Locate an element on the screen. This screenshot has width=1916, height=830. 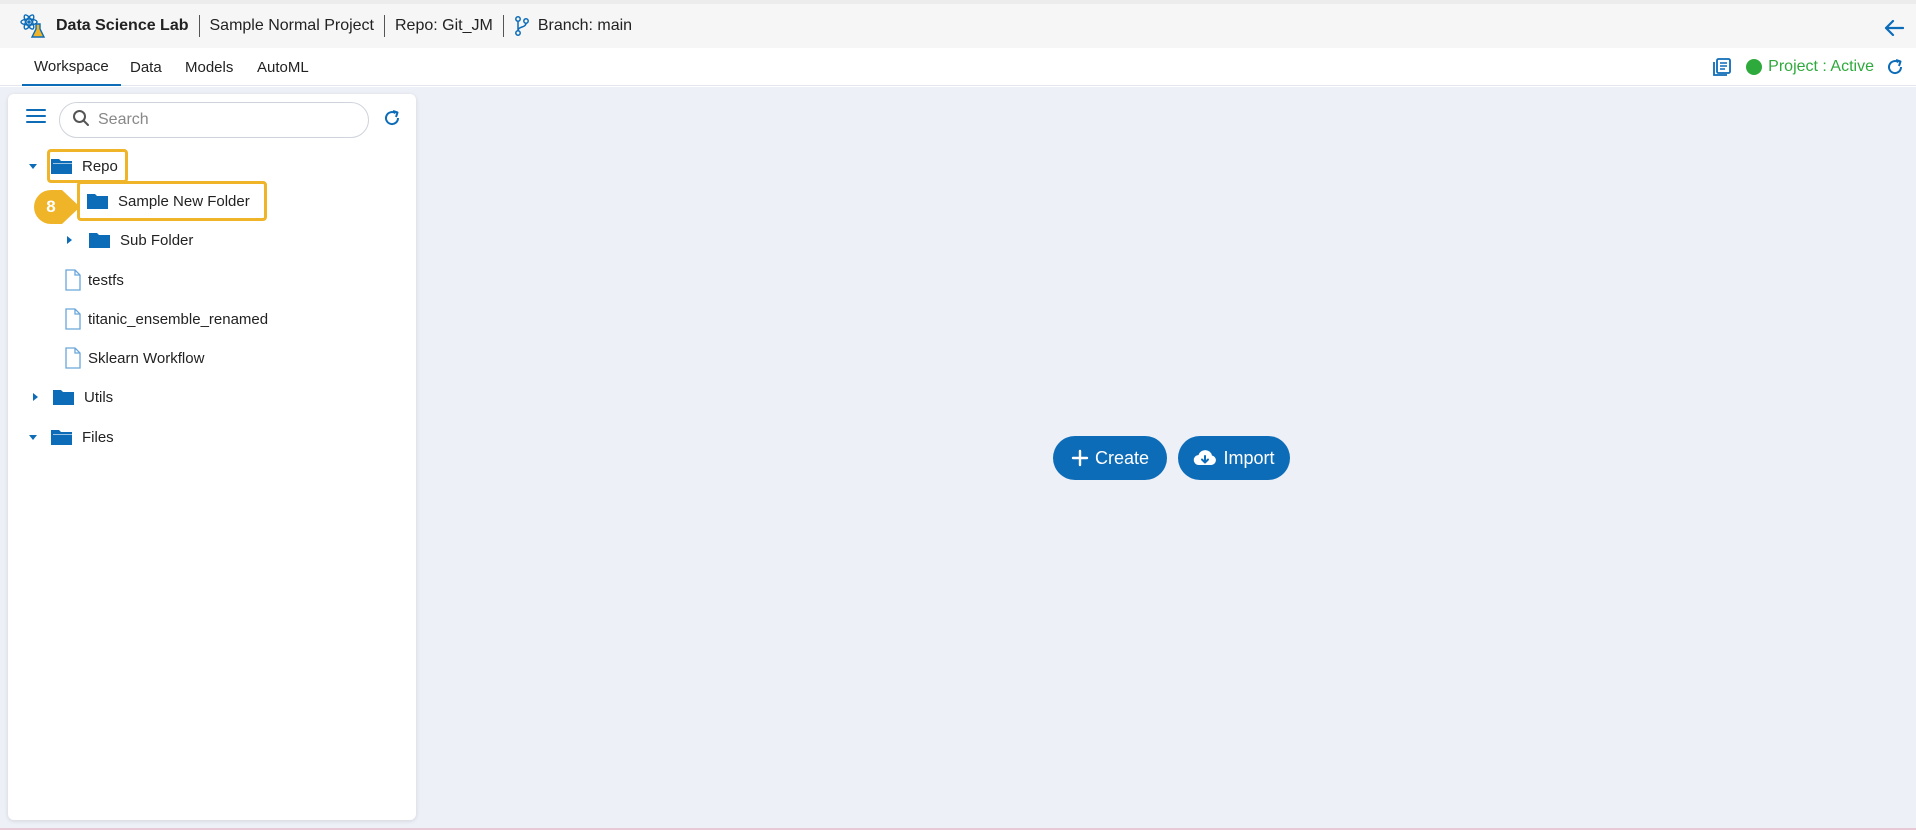
search-icon is located at coordinates (81, 120).